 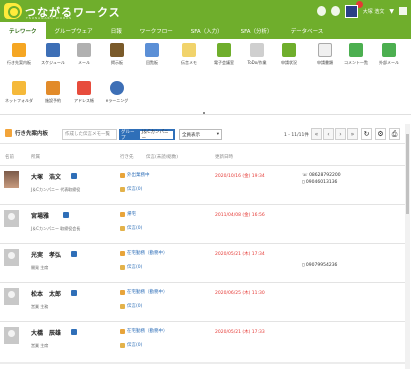 I want to click on tab-sfa-analysis: SFA（分析）, so click(x=257, y=30).